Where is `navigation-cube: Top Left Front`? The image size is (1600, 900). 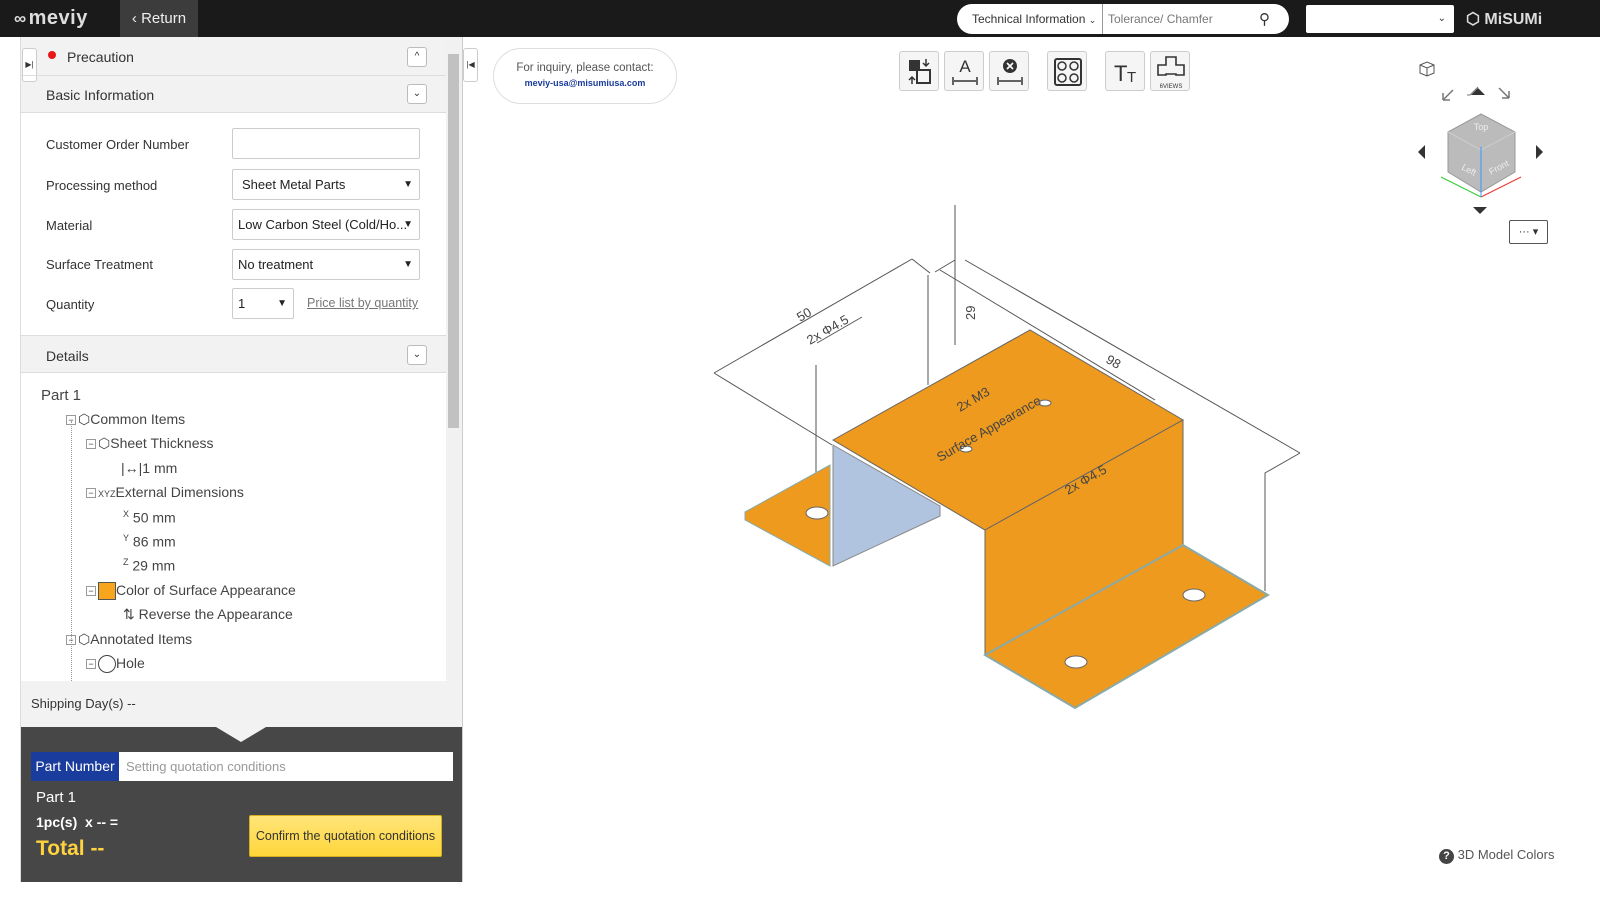 navigation-cube: Top Left Front is located at coordinates (1478, 139).